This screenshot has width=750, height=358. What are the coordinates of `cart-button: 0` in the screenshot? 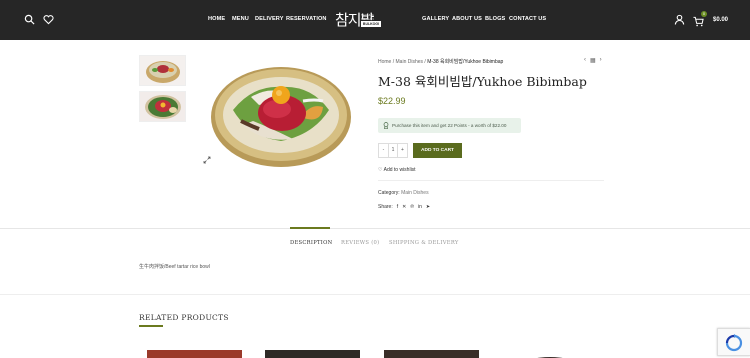 It's located at (700, 19).